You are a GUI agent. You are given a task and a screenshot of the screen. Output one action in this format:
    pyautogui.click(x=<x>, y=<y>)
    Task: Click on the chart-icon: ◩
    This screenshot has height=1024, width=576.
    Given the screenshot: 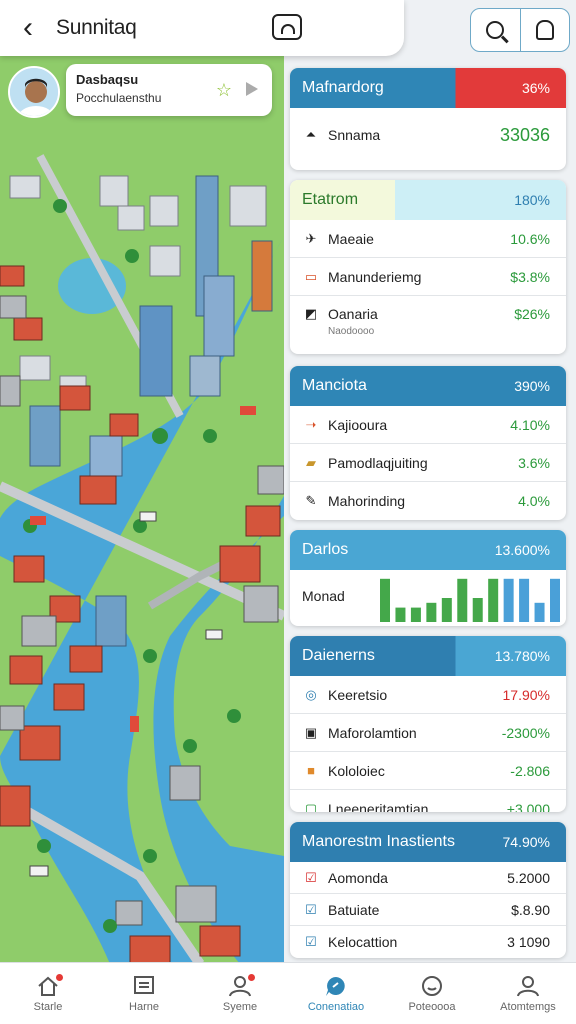 What is the action you would take?
    pyautogui.click(x=311, y=313)
    